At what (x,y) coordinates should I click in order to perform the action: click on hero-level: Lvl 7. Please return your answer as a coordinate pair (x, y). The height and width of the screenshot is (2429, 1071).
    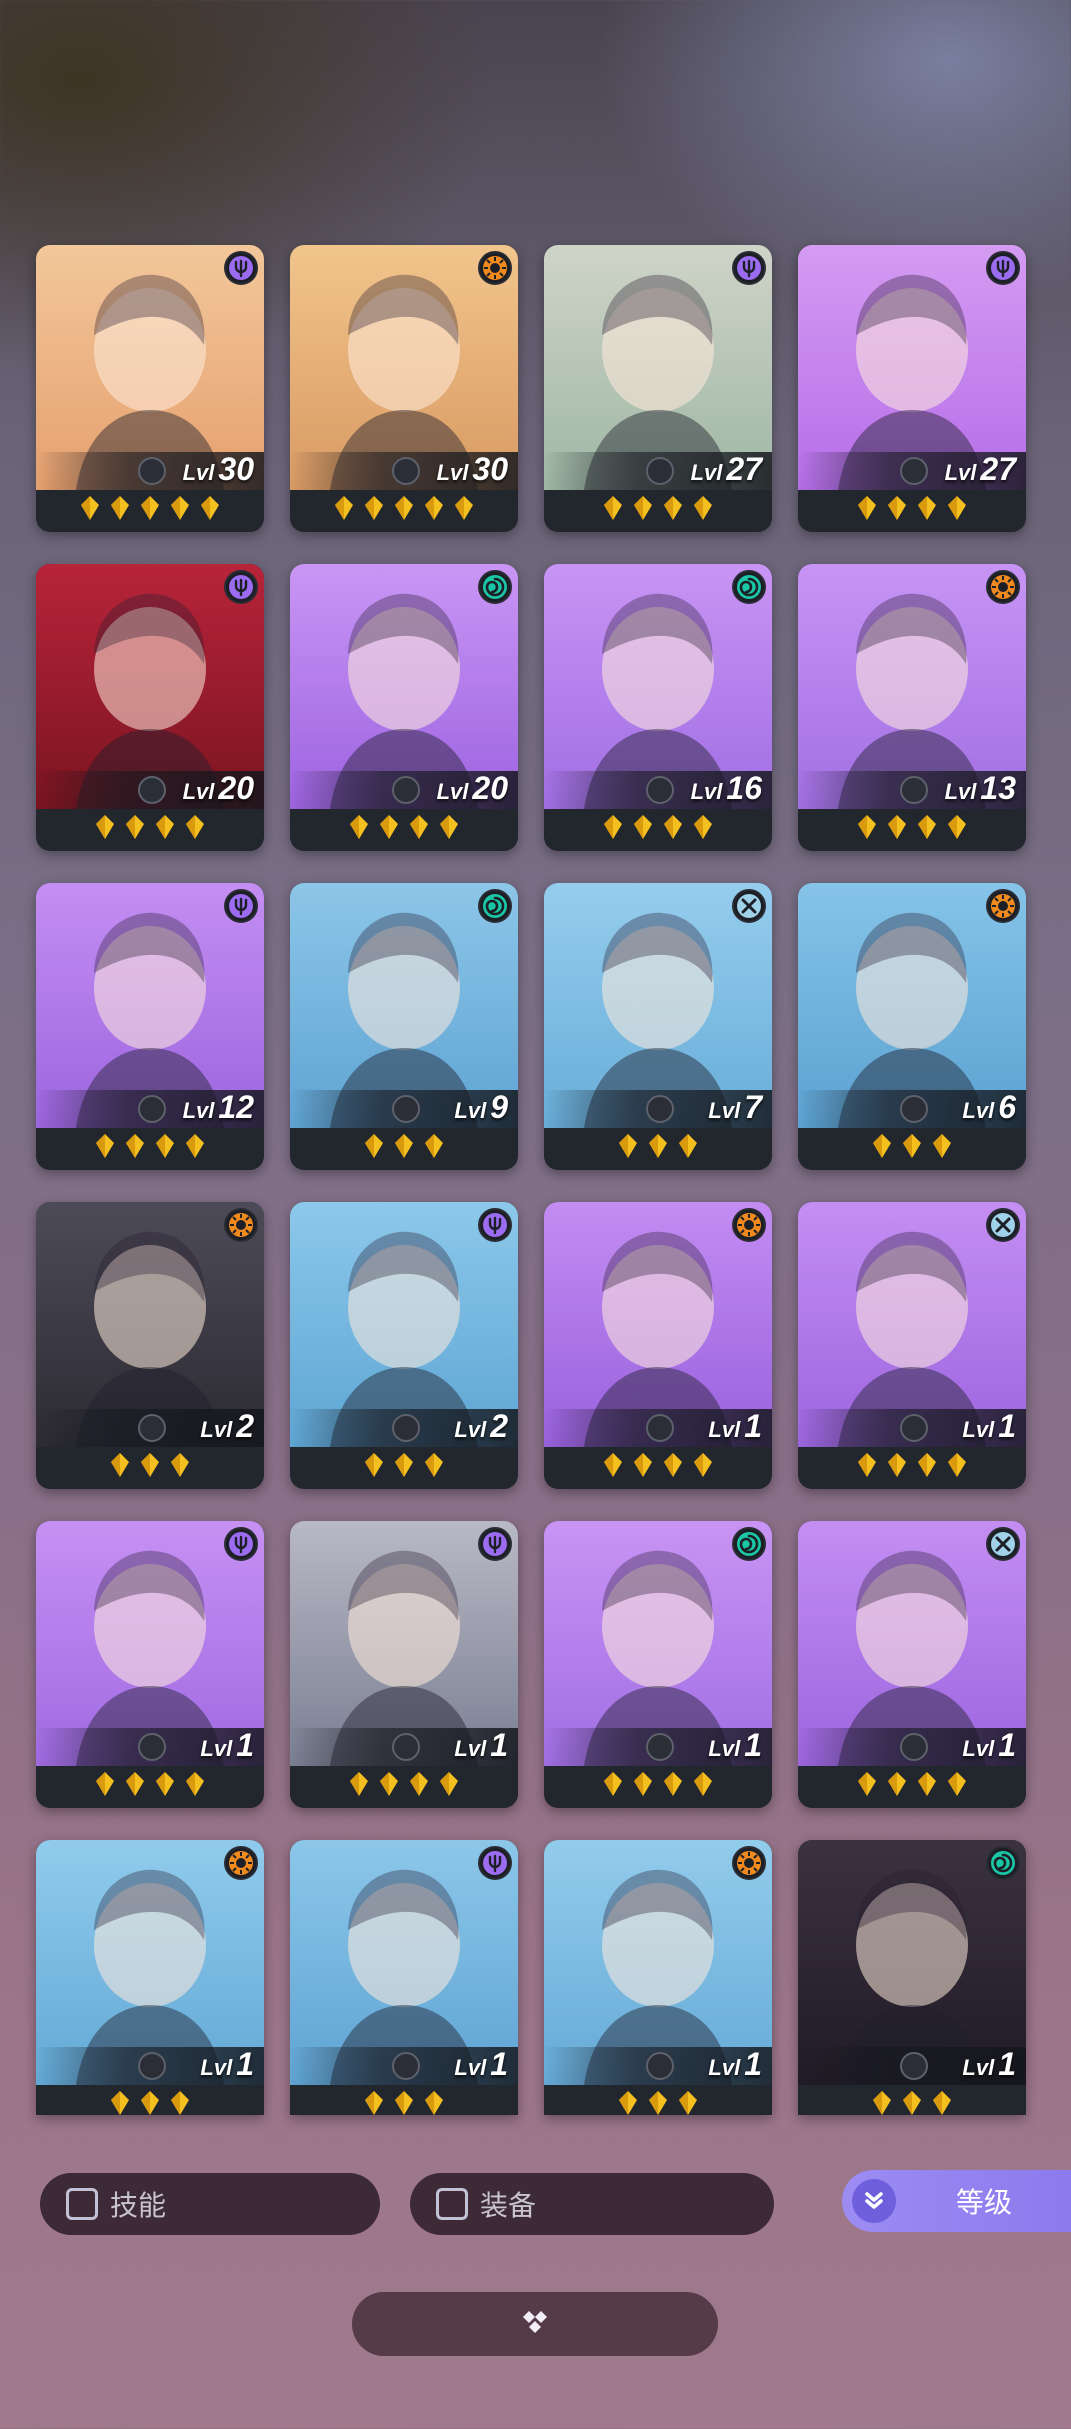
    Looking at the image, I should click on (735, 1107).